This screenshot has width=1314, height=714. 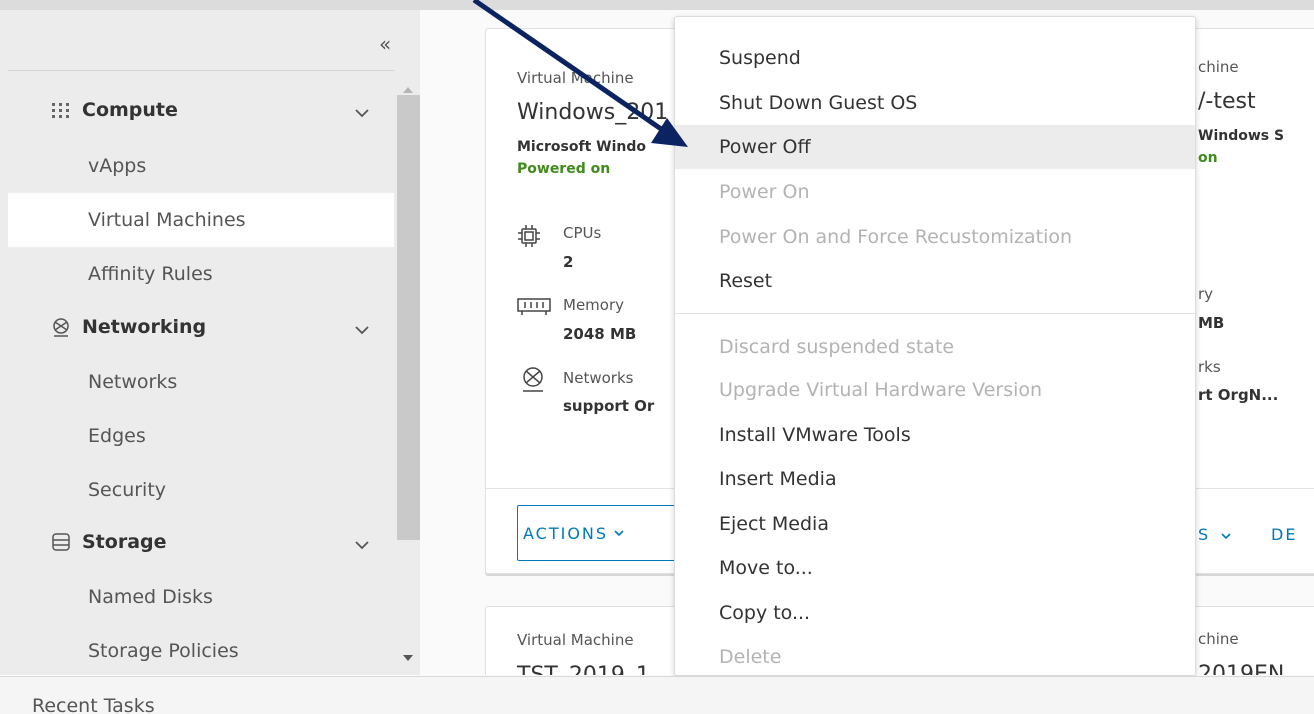 I want to click on recent-tasks-label: Recent Tasks, so click(x=93, y=704).